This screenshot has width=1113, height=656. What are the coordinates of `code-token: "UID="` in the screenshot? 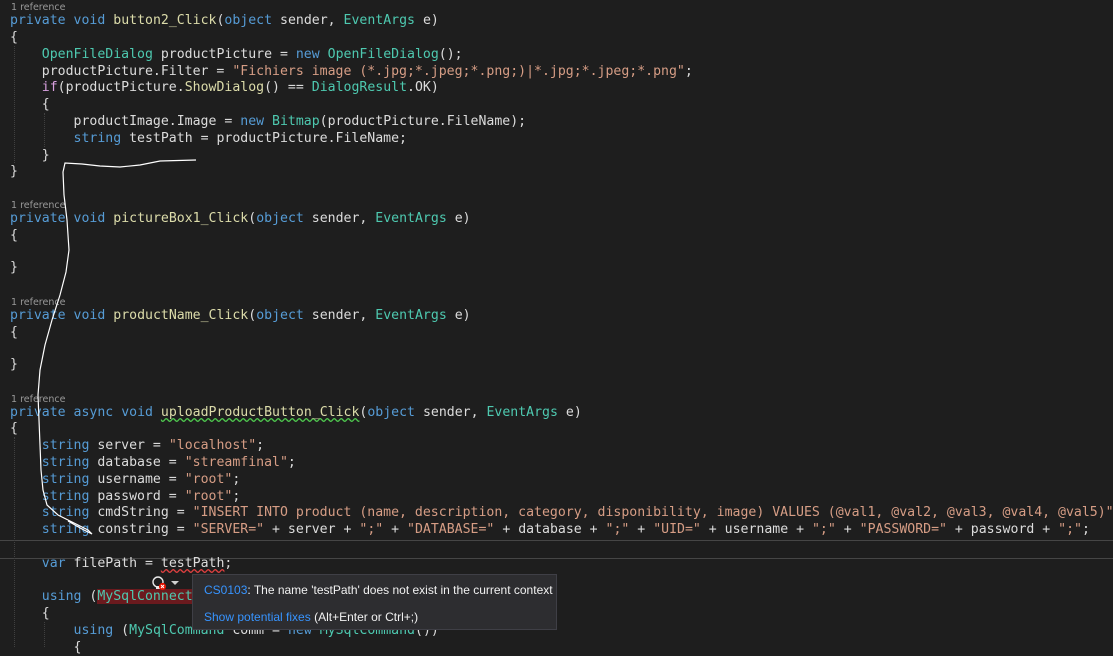 It's located at (677, 529).